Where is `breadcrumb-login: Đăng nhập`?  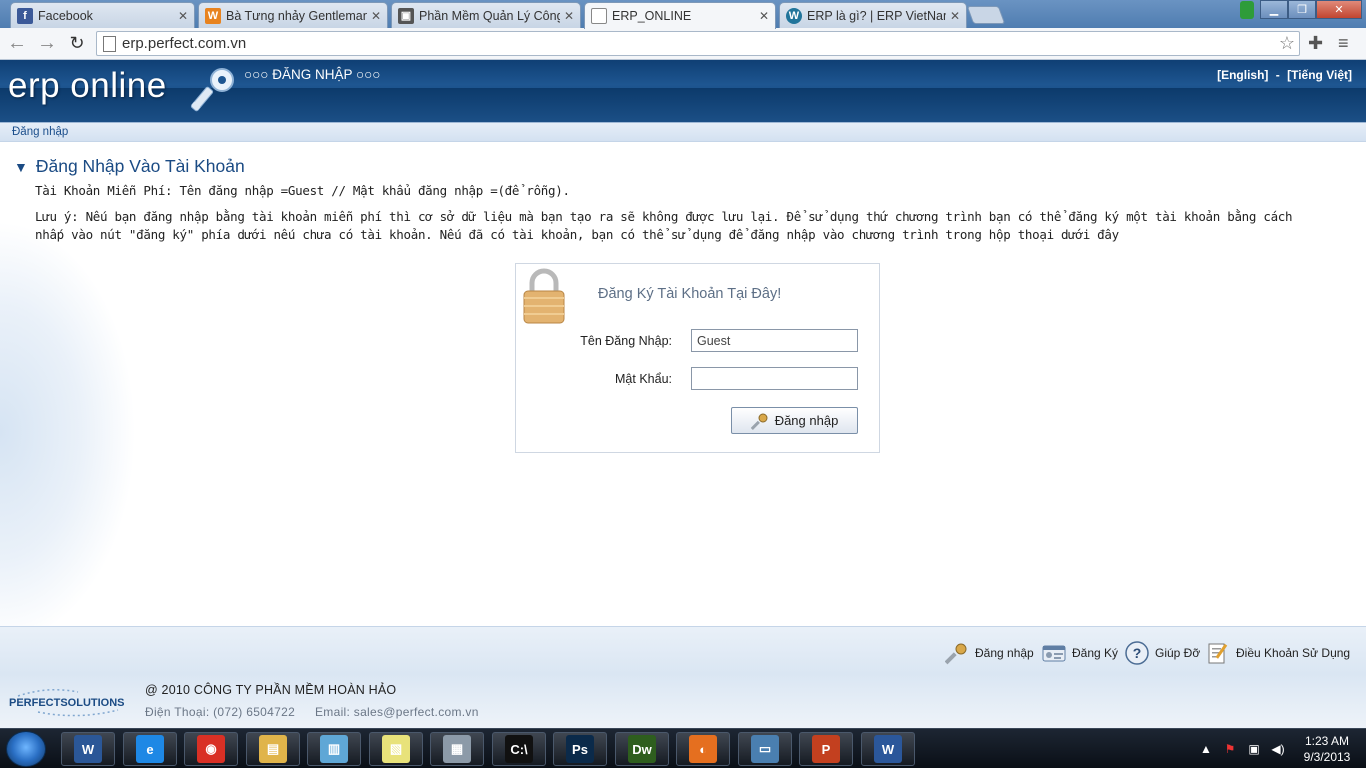 breadcrumb-login: Đăng nhập is located at coordinates (40, 132).